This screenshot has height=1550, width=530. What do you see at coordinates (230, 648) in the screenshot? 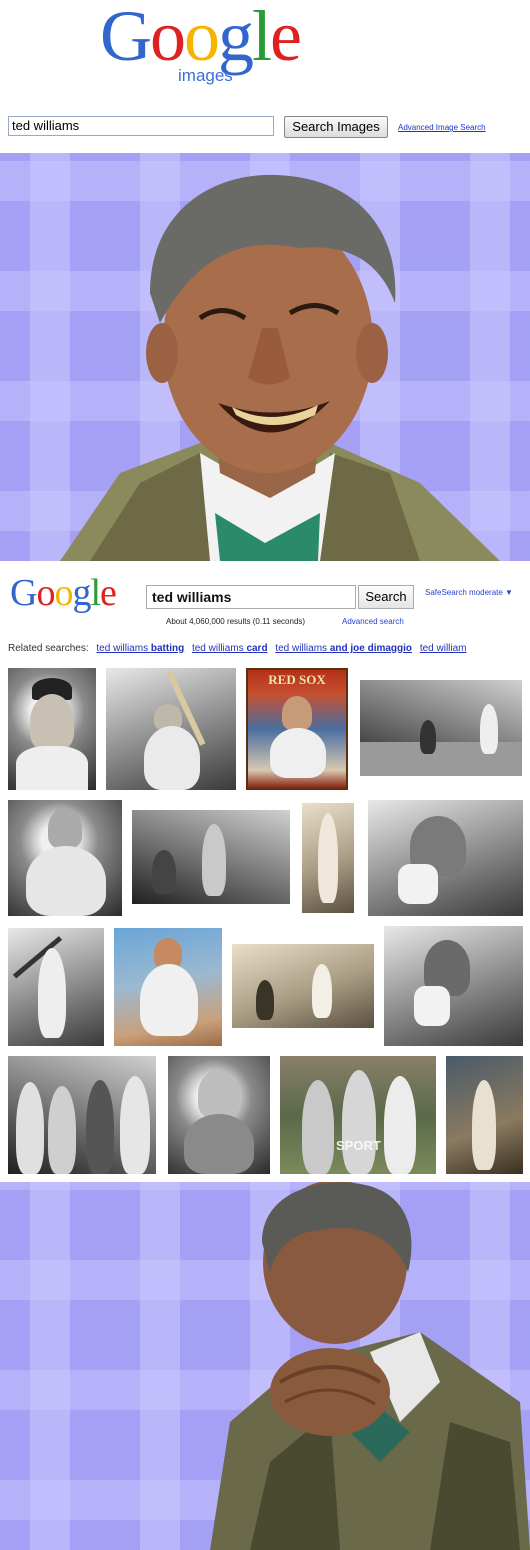
I see `related-link-card: ted williams card` at bounding box center [230, 648].